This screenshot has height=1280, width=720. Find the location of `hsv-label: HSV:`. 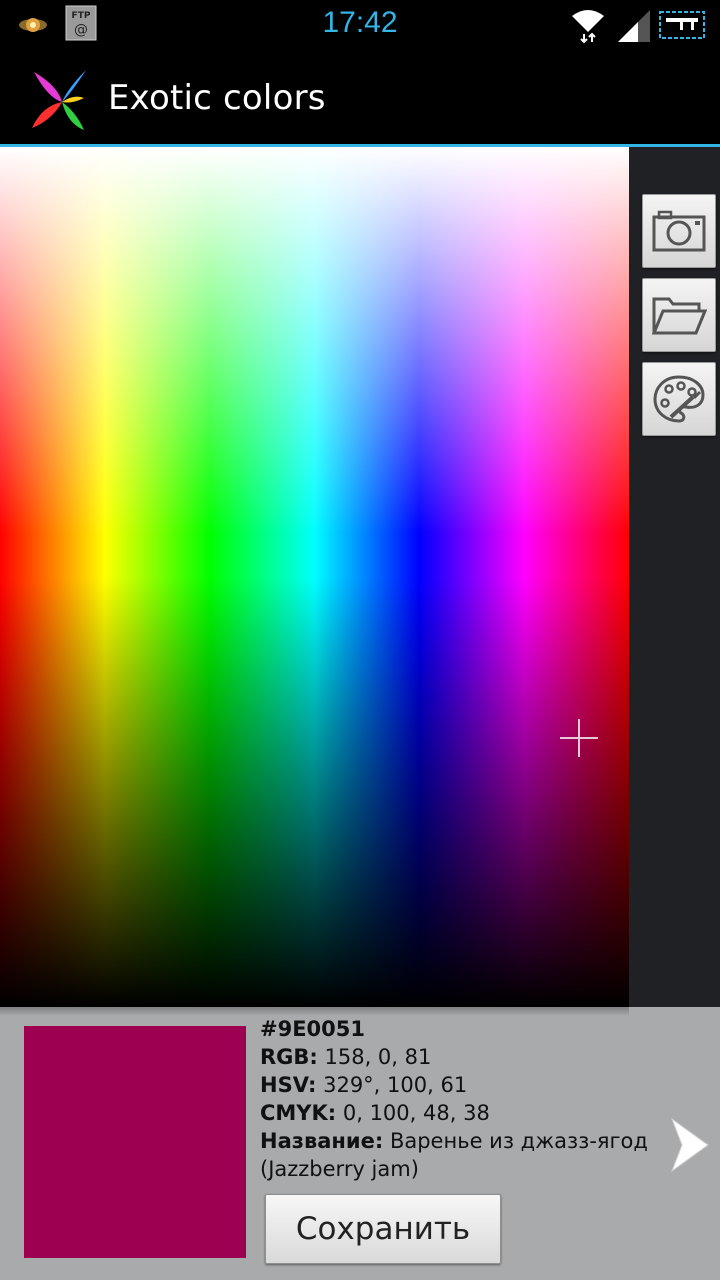

hsv-label: HSV: is located at coordinates (288, 1085).